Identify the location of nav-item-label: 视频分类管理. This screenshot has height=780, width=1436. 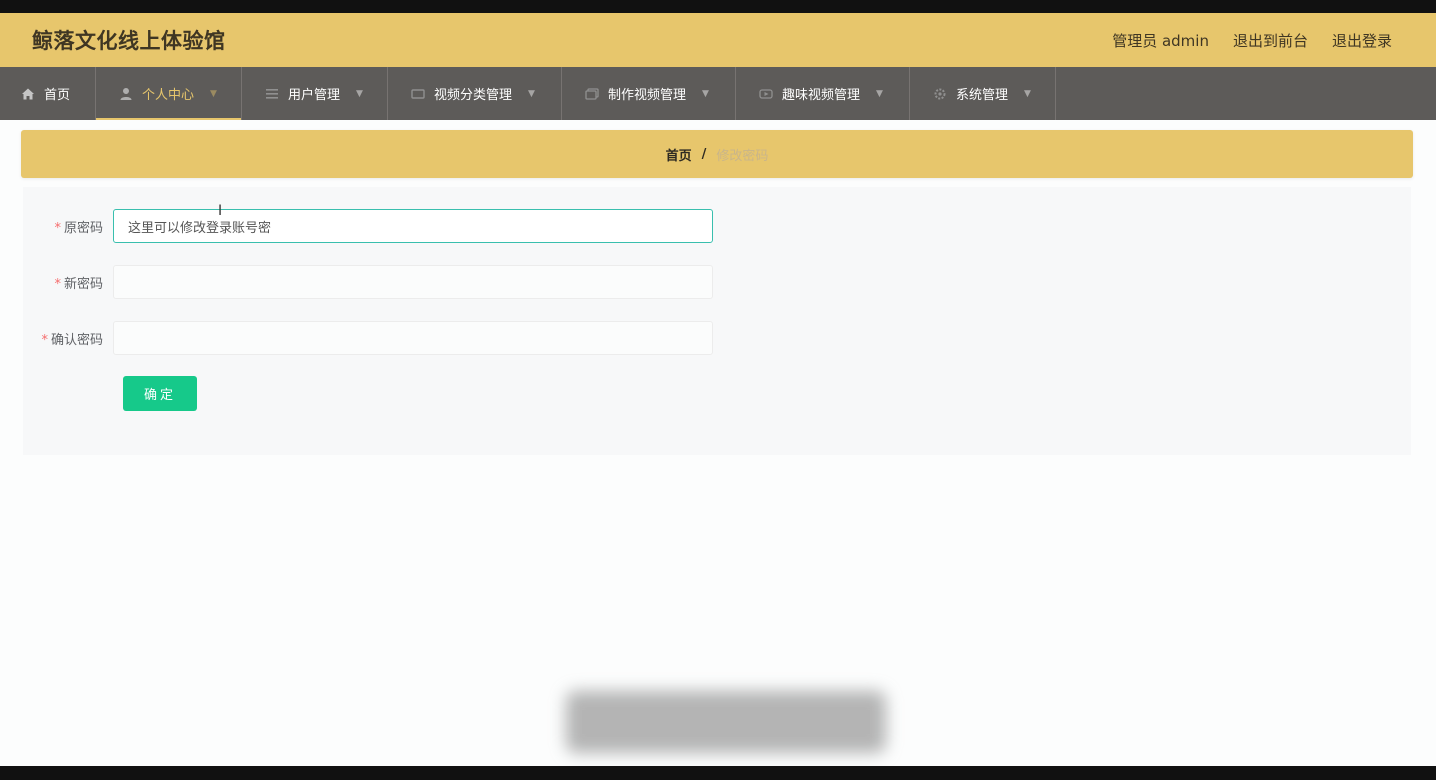
(473, 95).